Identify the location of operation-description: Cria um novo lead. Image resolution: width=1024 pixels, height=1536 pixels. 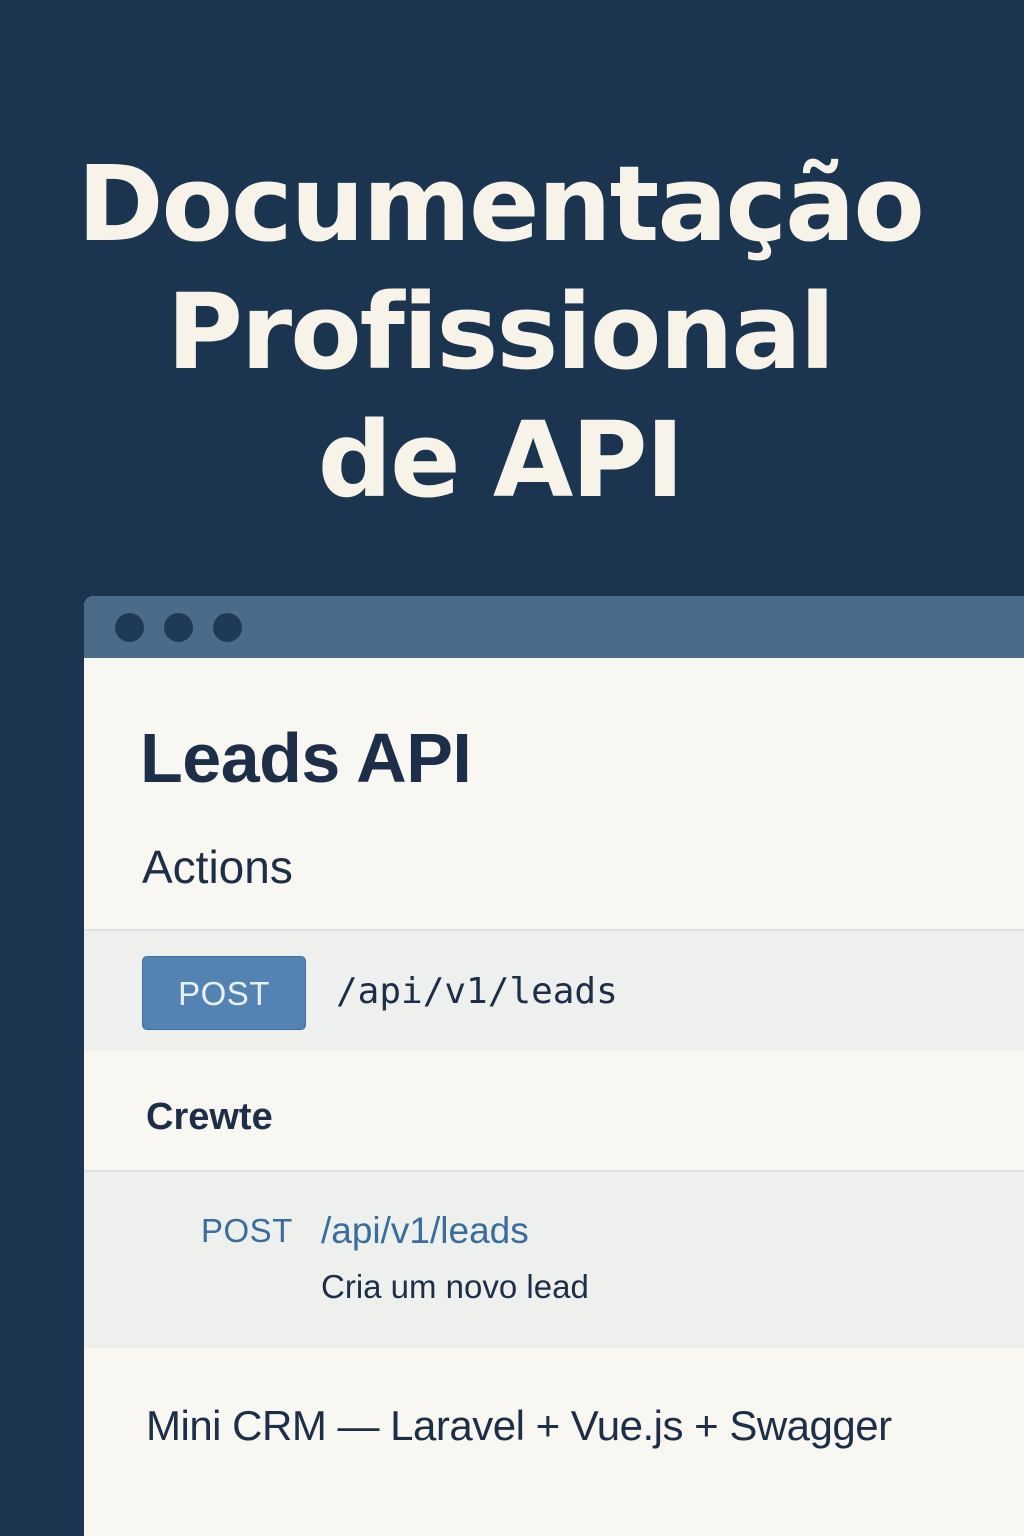
(455, 1286).